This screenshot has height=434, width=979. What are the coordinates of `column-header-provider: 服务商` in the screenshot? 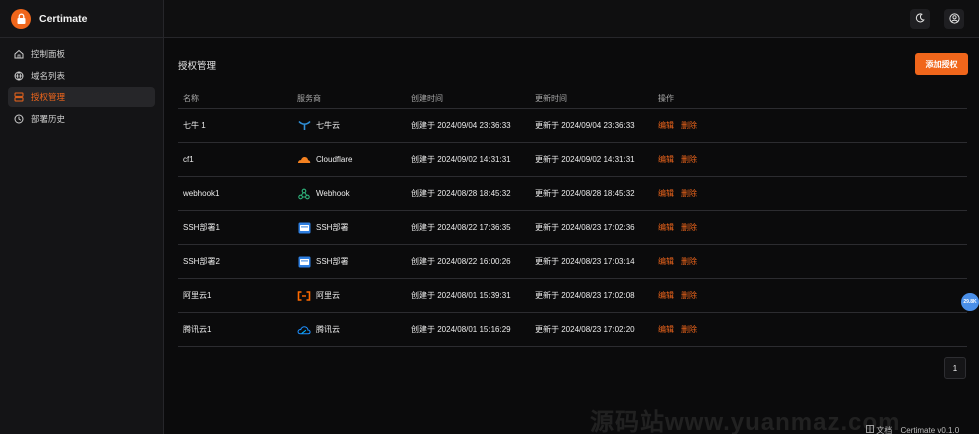 It's located at (309, 98).